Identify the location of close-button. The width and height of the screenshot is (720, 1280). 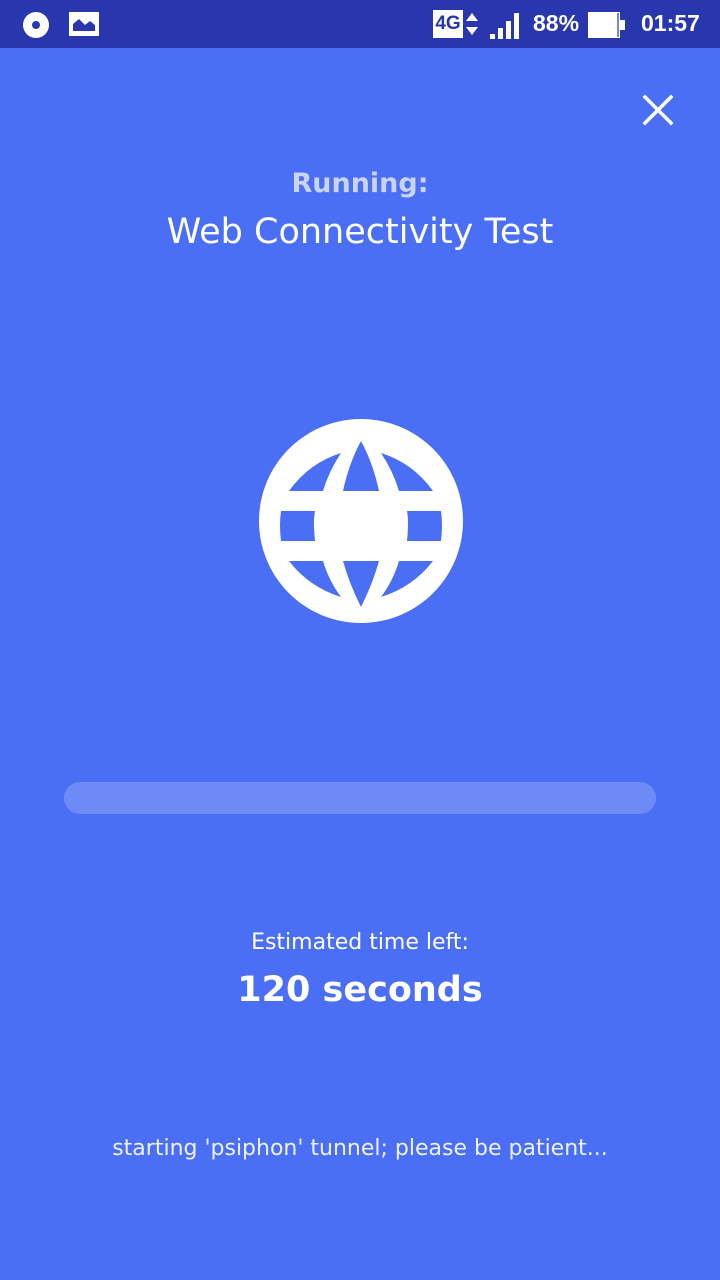
(658, 112).